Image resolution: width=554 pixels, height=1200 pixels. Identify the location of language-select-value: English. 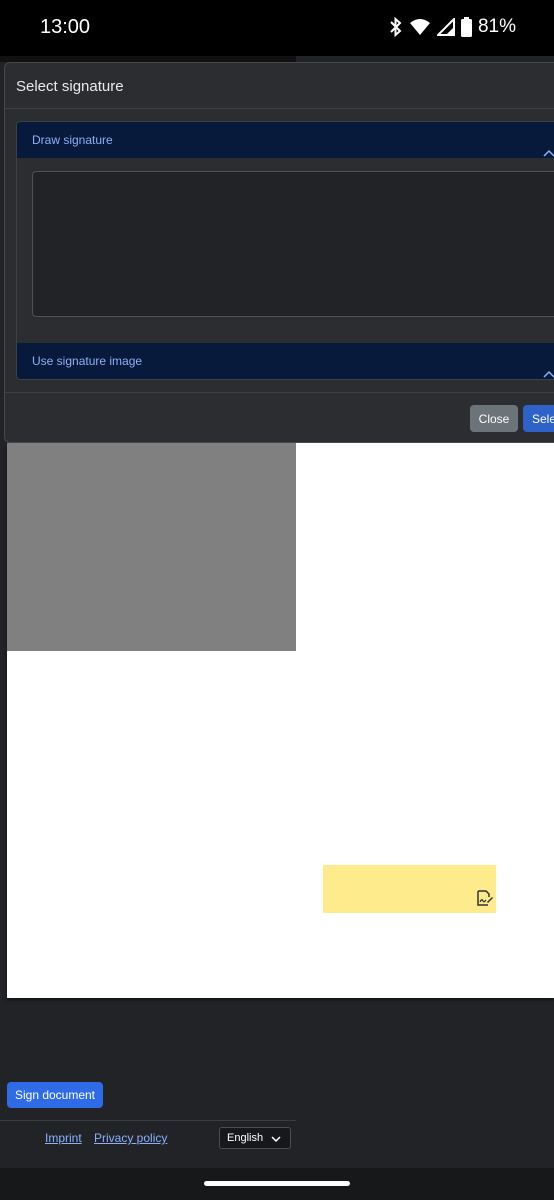
(245, 1138).